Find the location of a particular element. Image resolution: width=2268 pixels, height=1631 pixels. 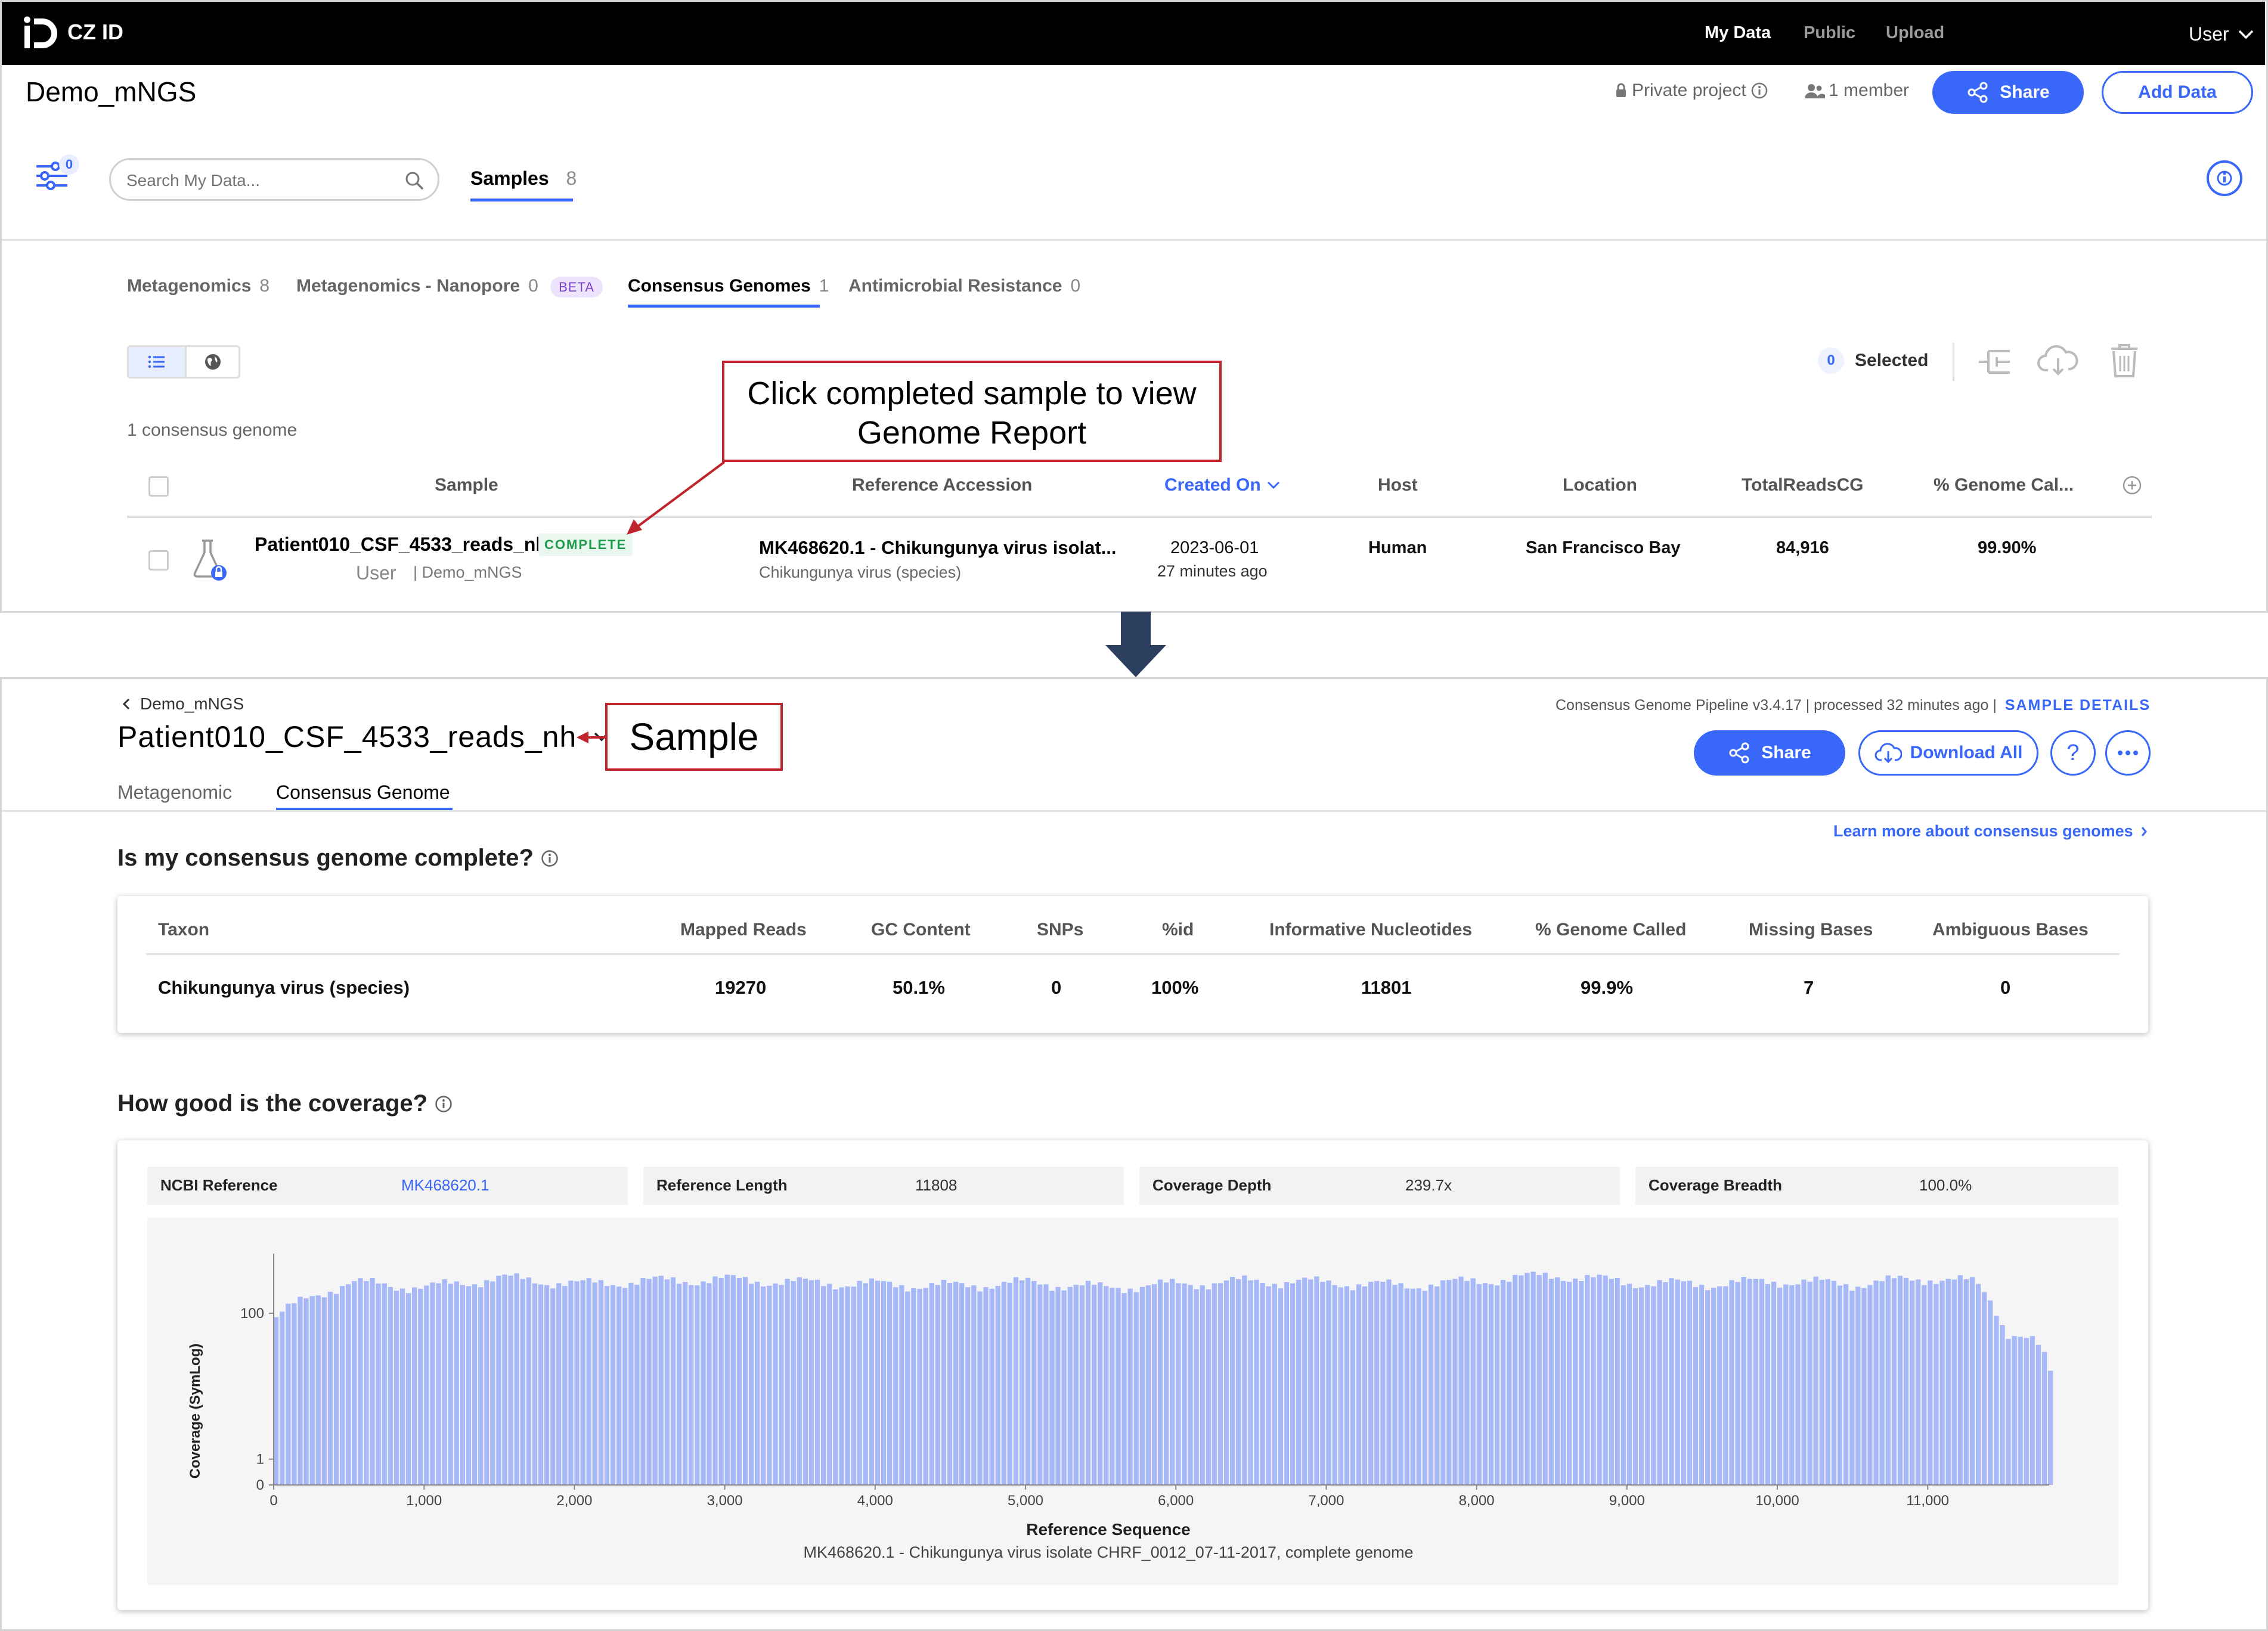

info-panel-icon is located at coordinates (2224, 178).